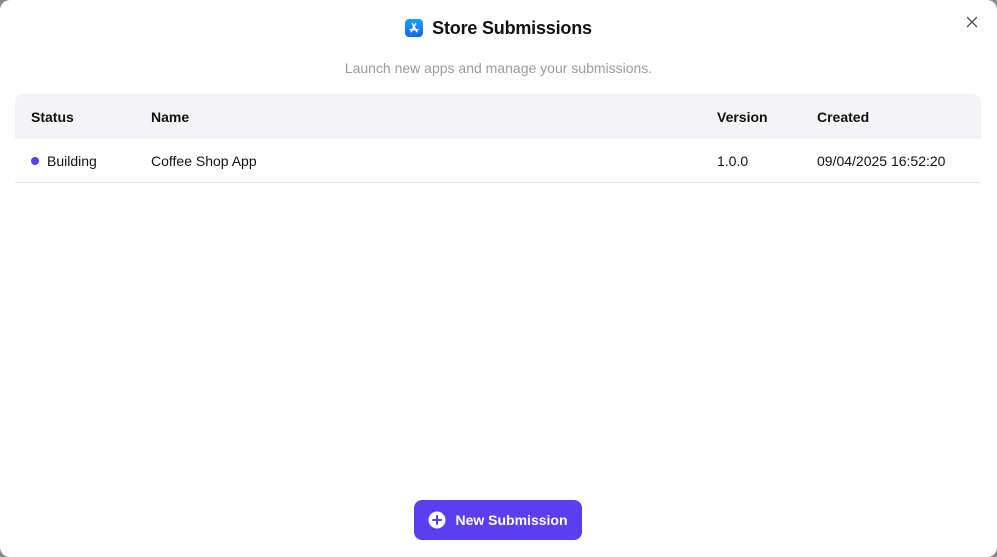  Describe the element at coordinates (437, 520) in the screenshot. I see `plus-circle-icon` at that location.